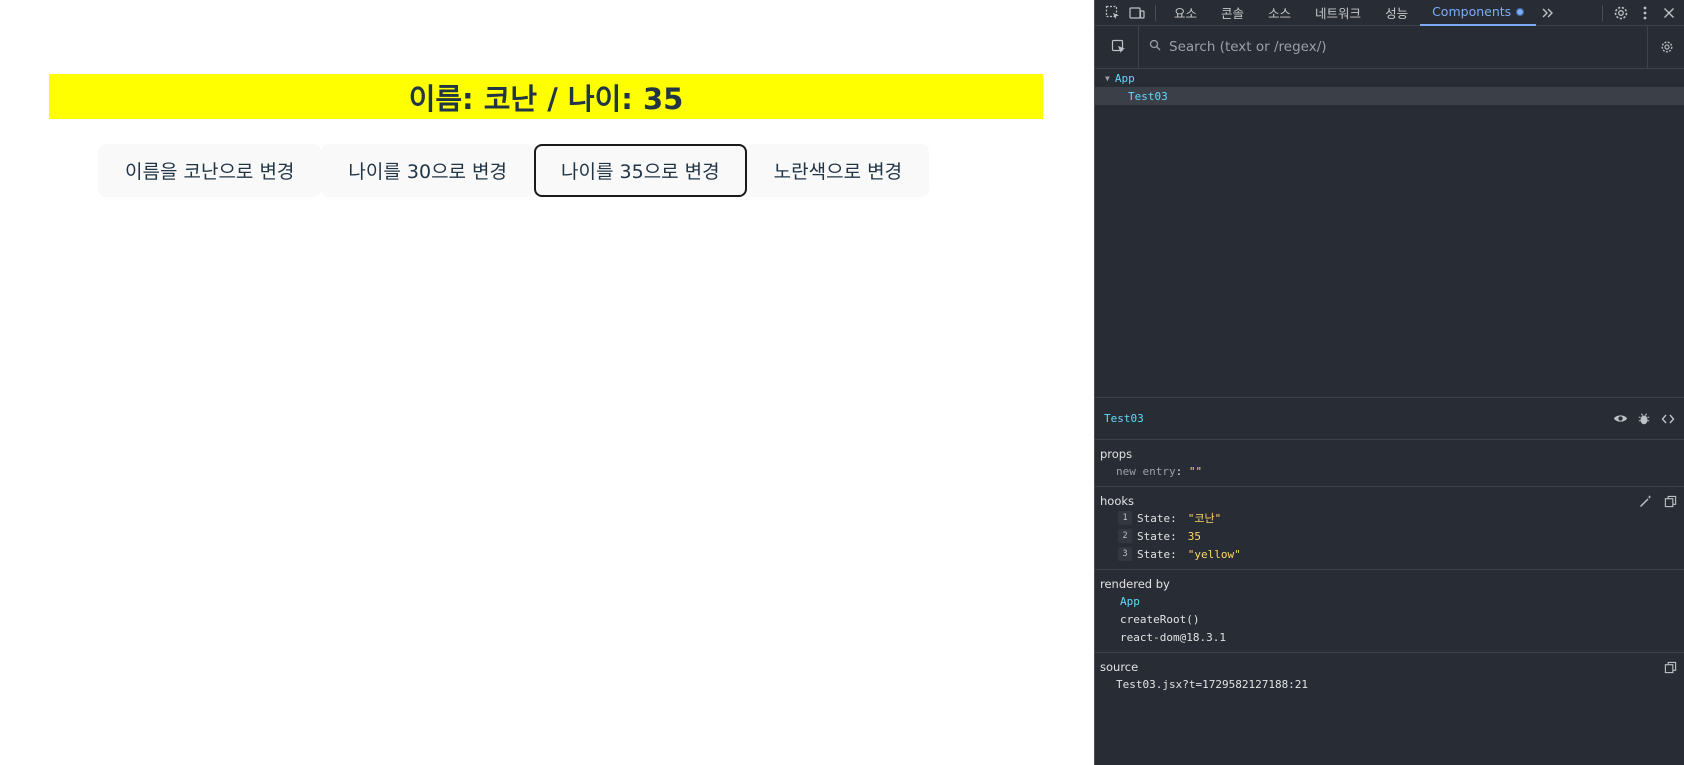 This screenshot has width=1684, height=765. I want to click on hook-value: "yellow", so click(1214, 554).